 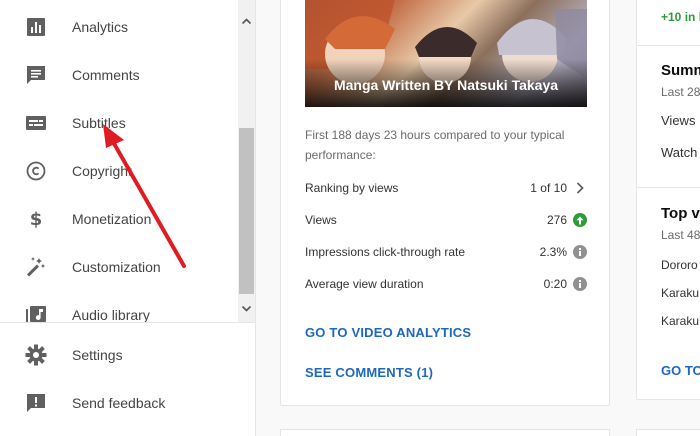 I want to click on top-videos-link: GO TO, so click(x=680, y=370).